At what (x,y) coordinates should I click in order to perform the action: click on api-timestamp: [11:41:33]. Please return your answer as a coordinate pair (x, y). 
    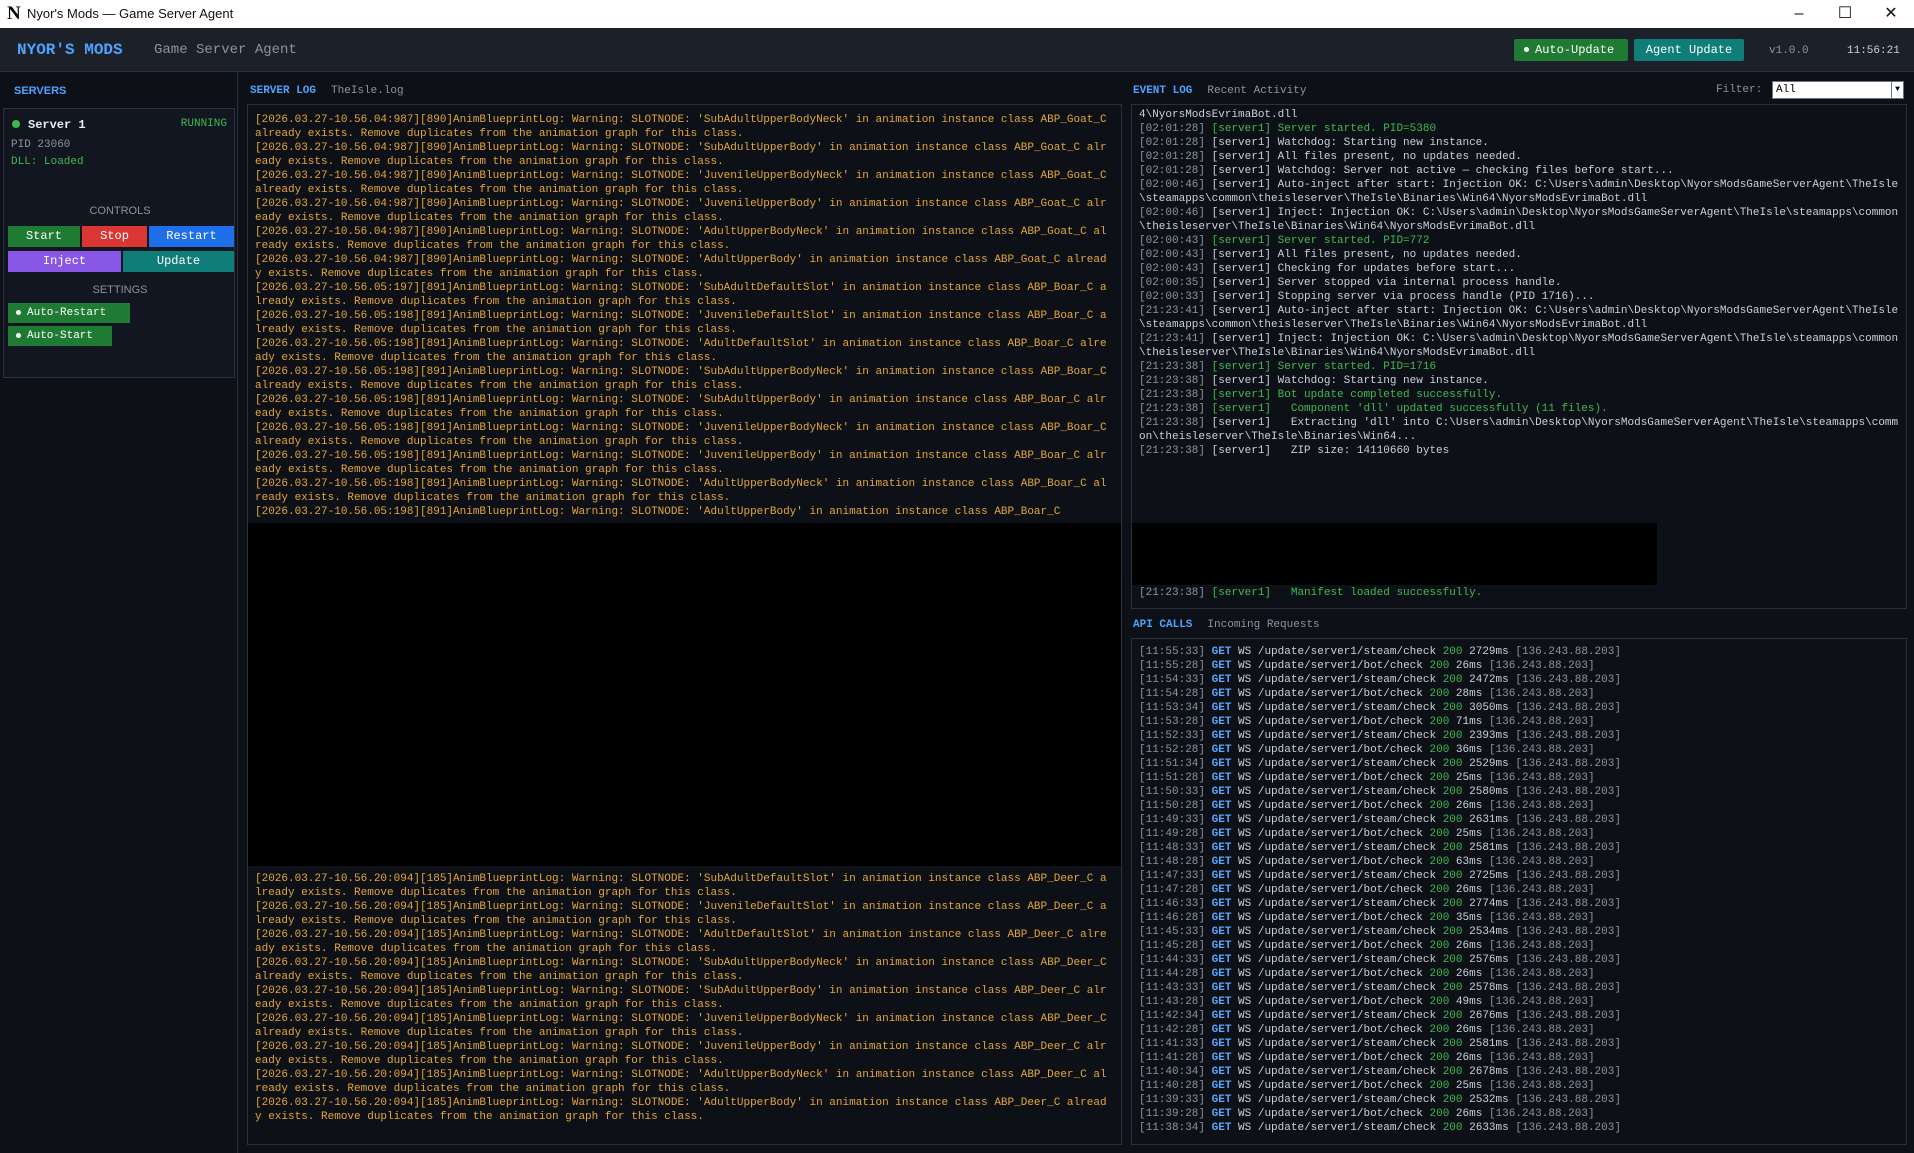
    Looking at the image, I should click on (1172, 1044).